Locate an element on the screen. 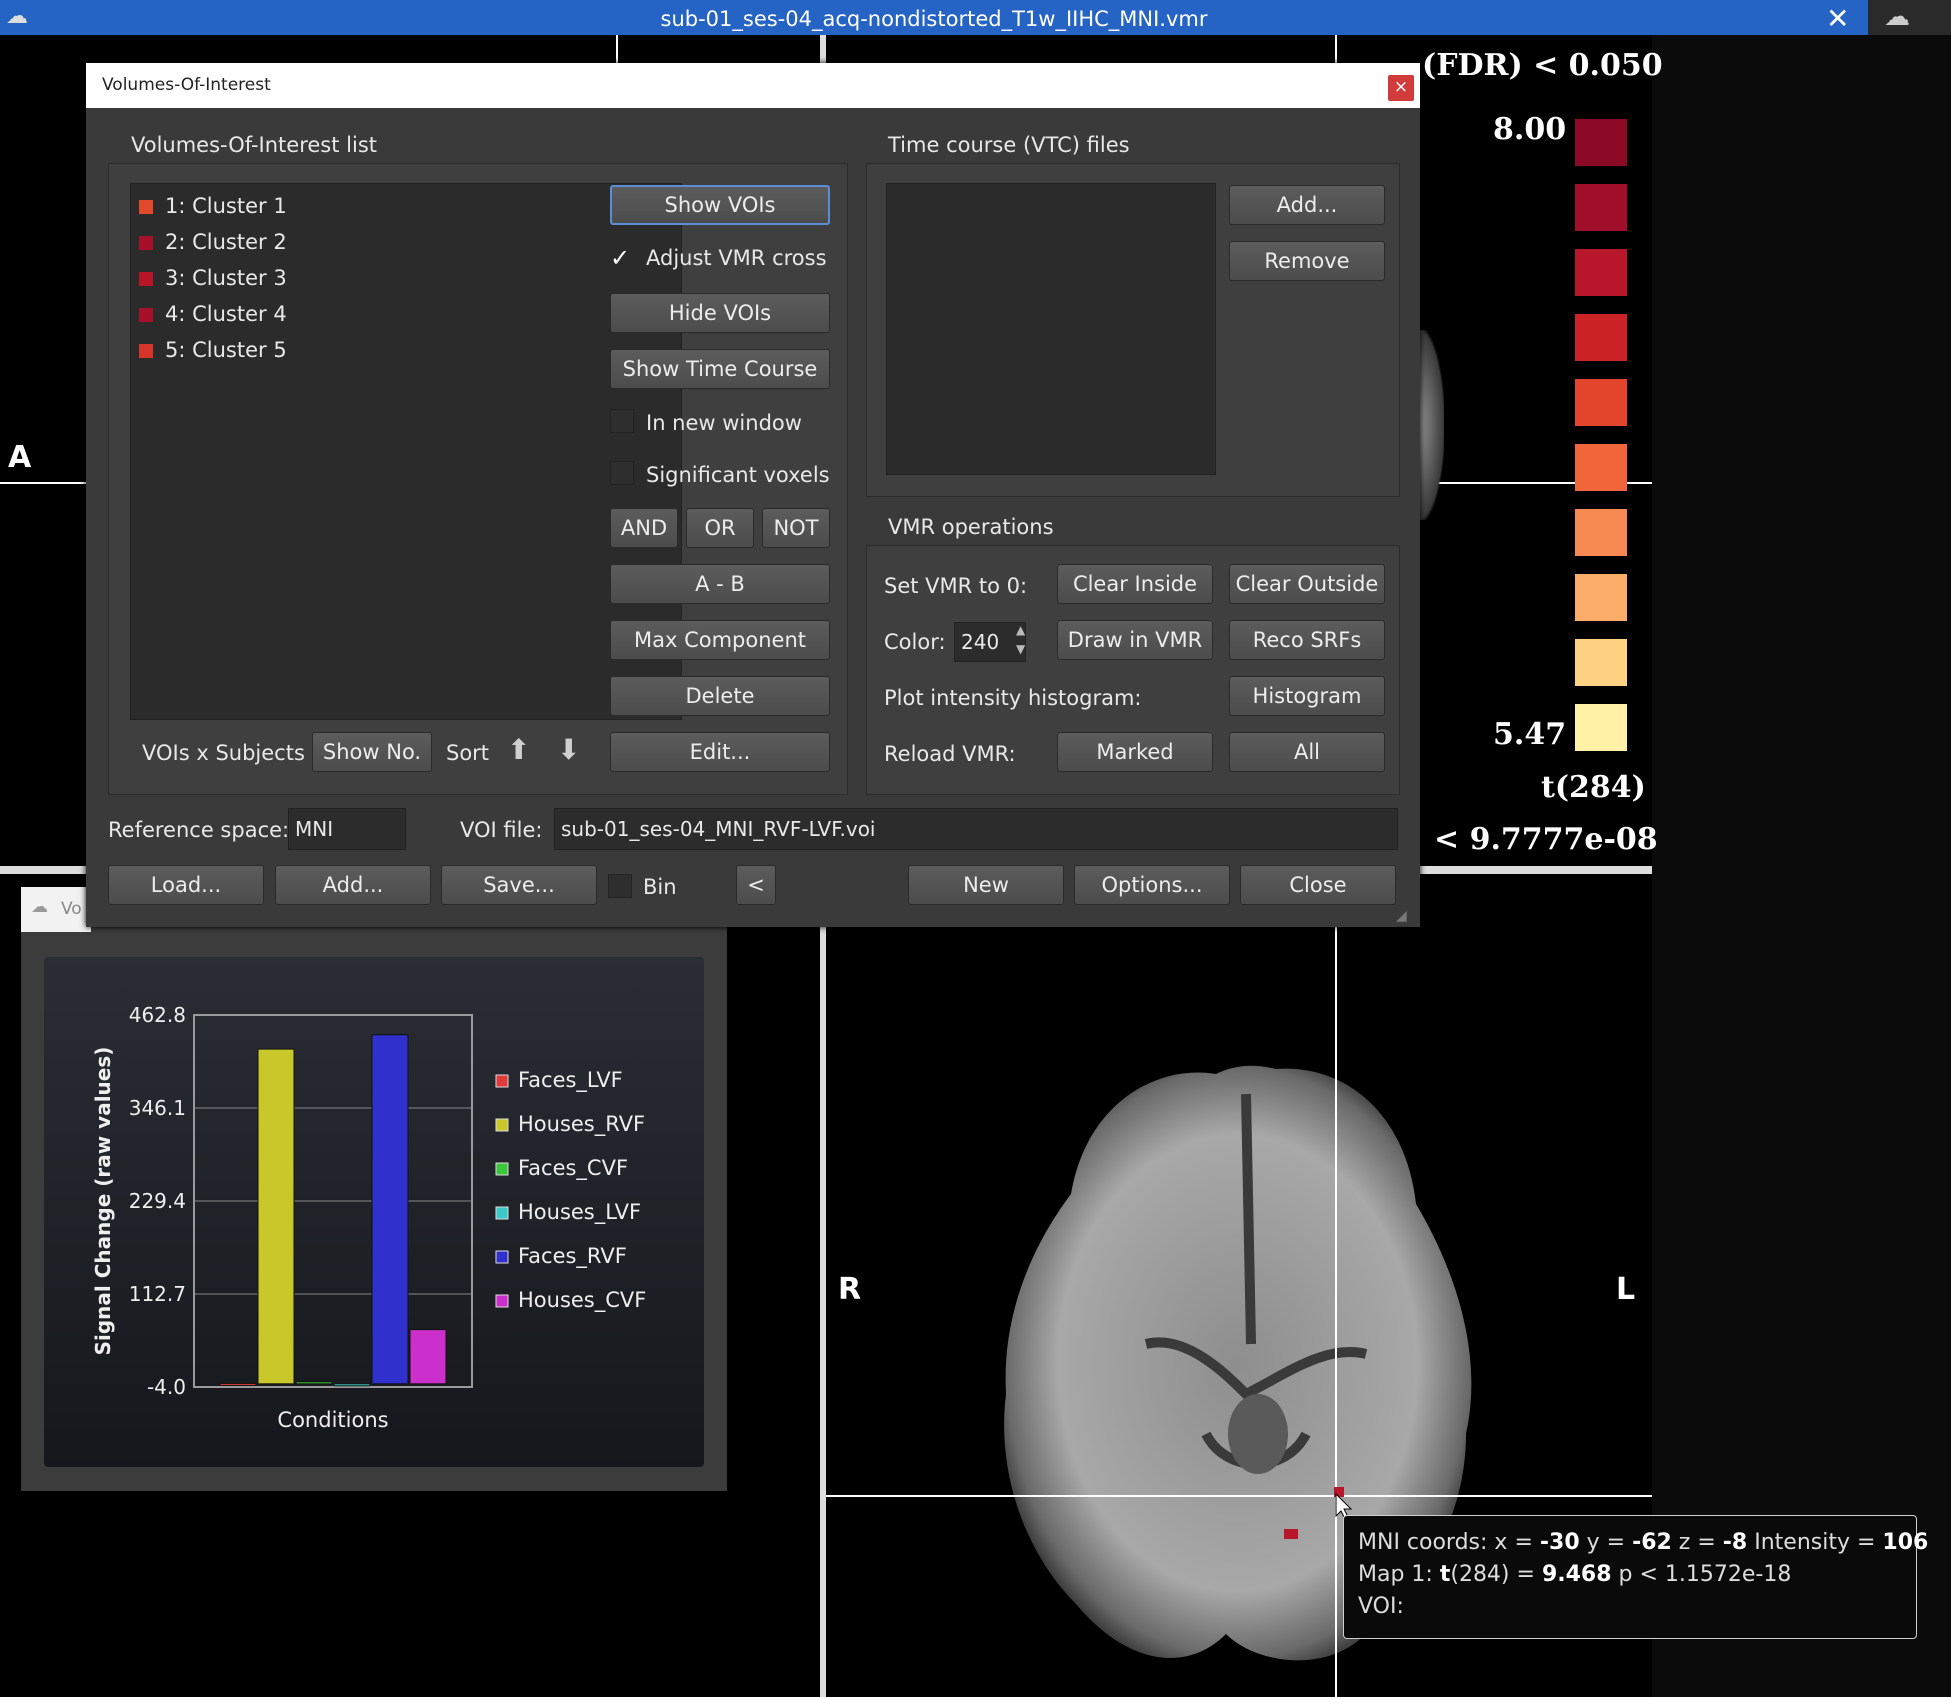 The width and height of the screenshot is (1951, 1697). colorbar-min: 5.47 is located at coordinates (1530, 734).